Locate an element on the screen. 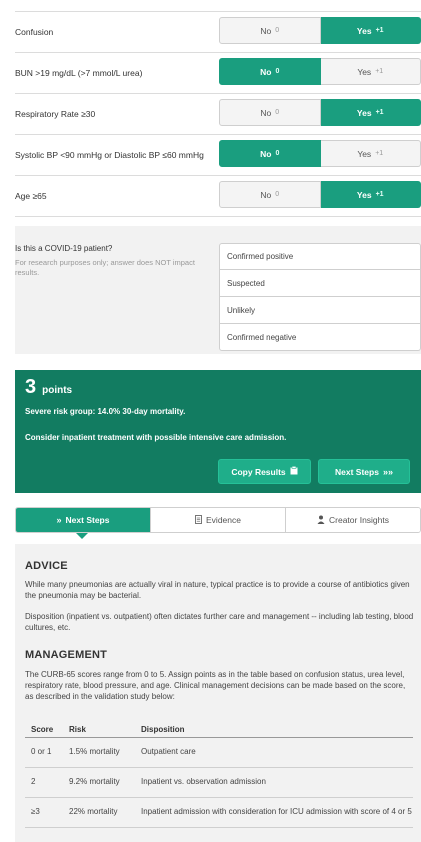  cell-disposition: Outpatient care is located at coordinates (277, 752).